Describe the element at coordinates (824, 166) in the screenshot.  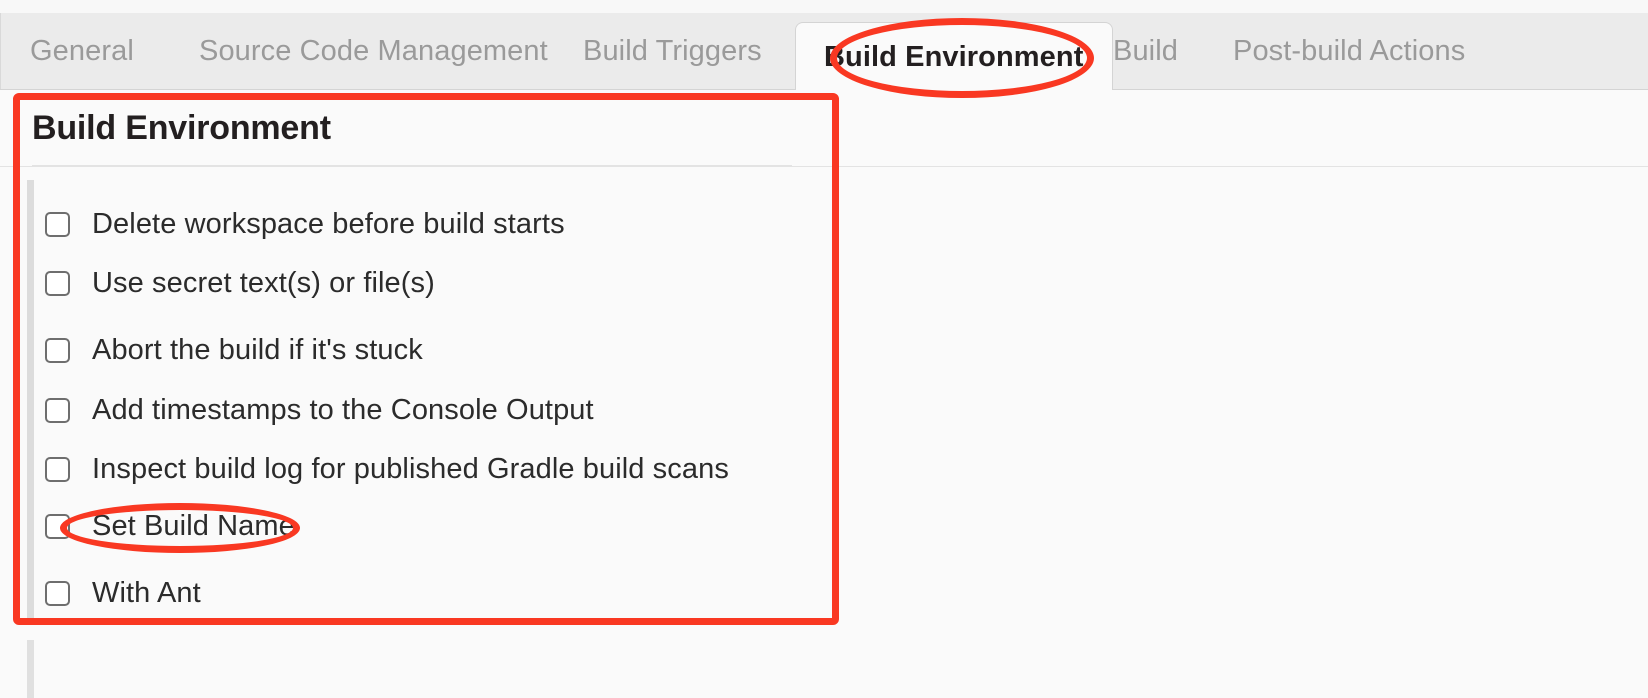
I see `heading-divider` at that location.